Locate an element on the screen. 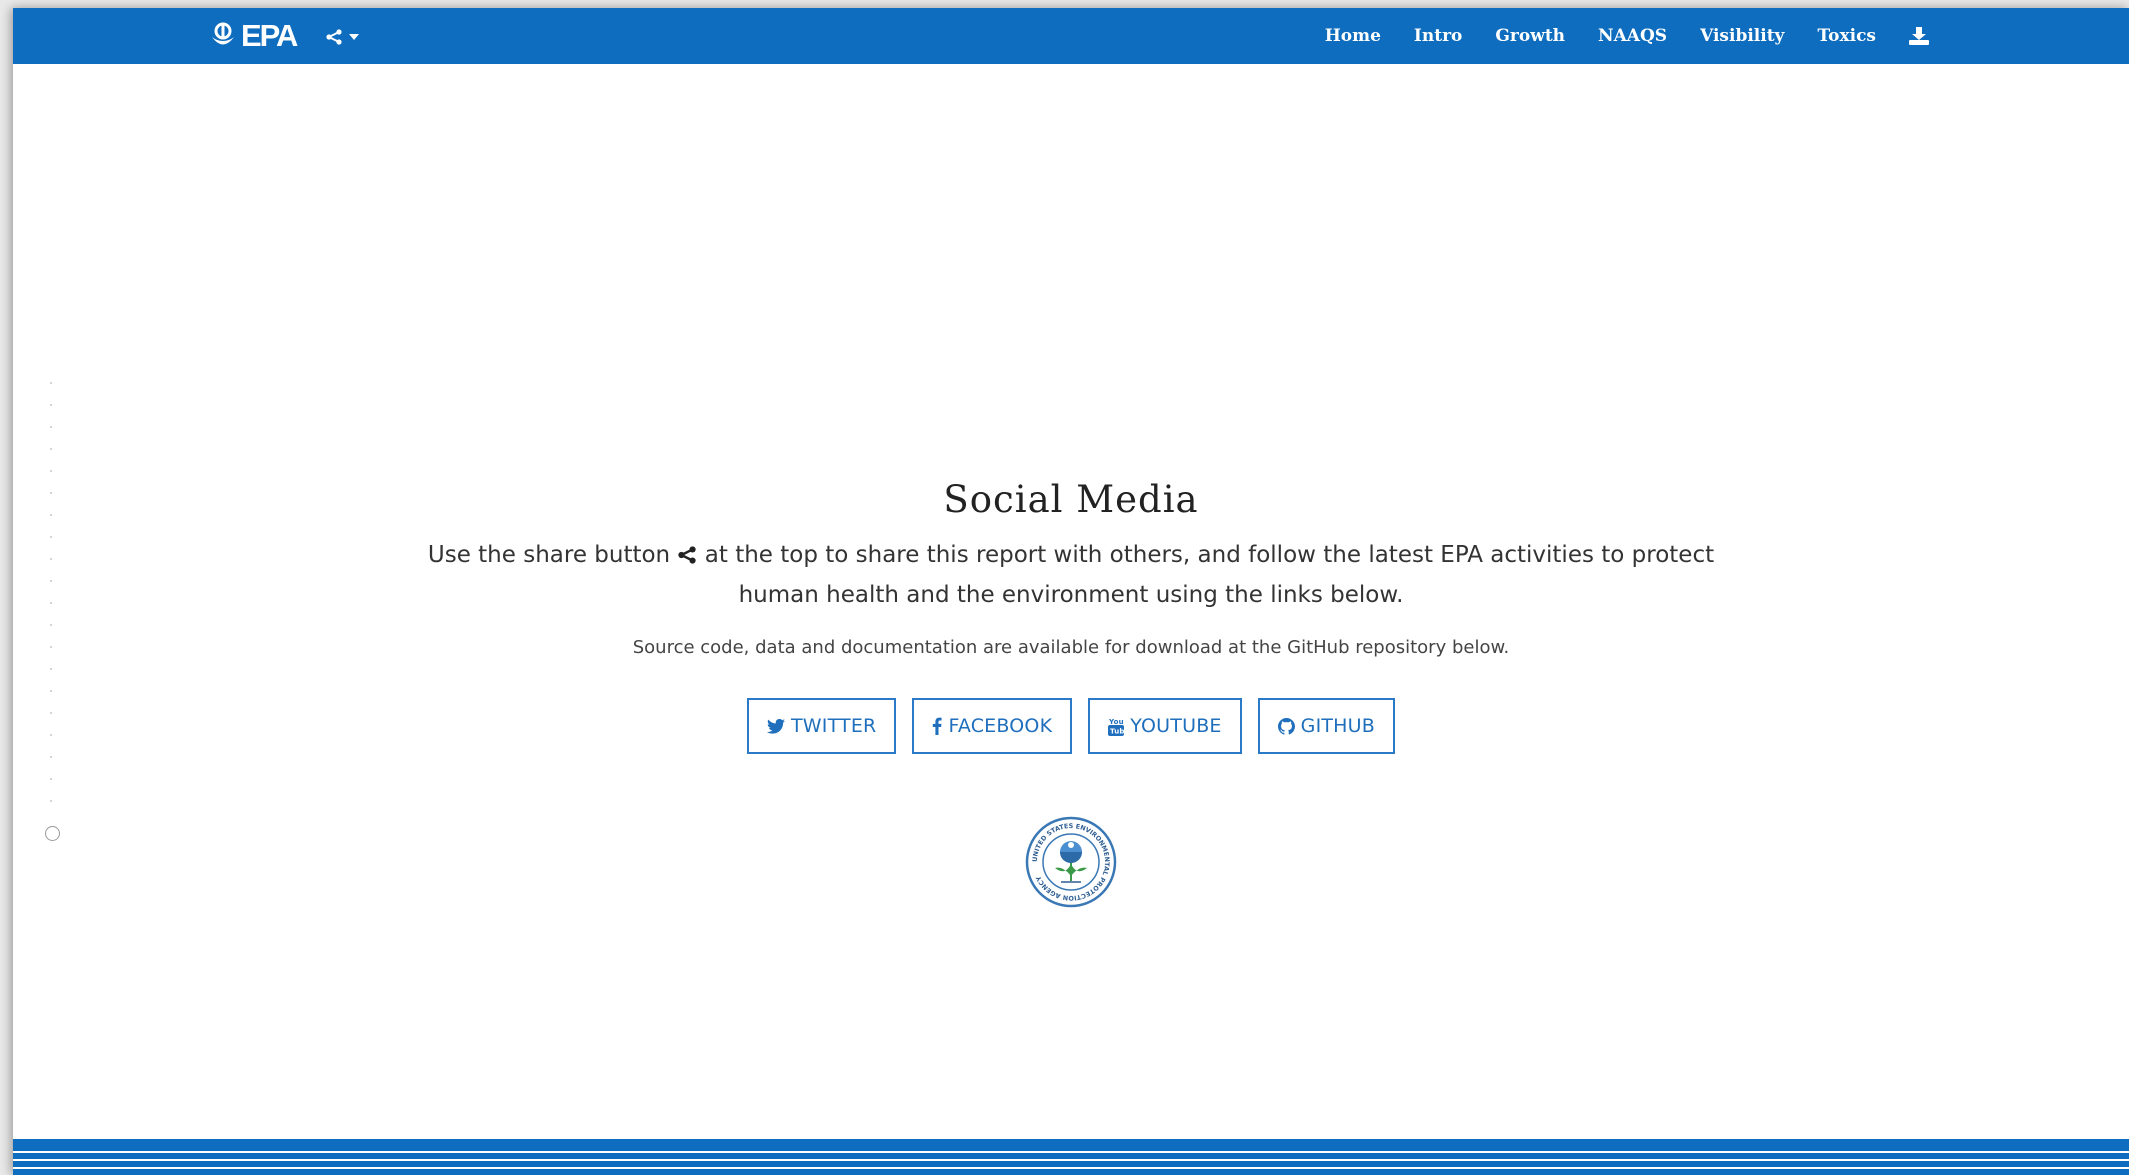 Image resolution: width=2129 pixels, height=1175 pixels. facebook-icon is located at coordinates (938, 726).